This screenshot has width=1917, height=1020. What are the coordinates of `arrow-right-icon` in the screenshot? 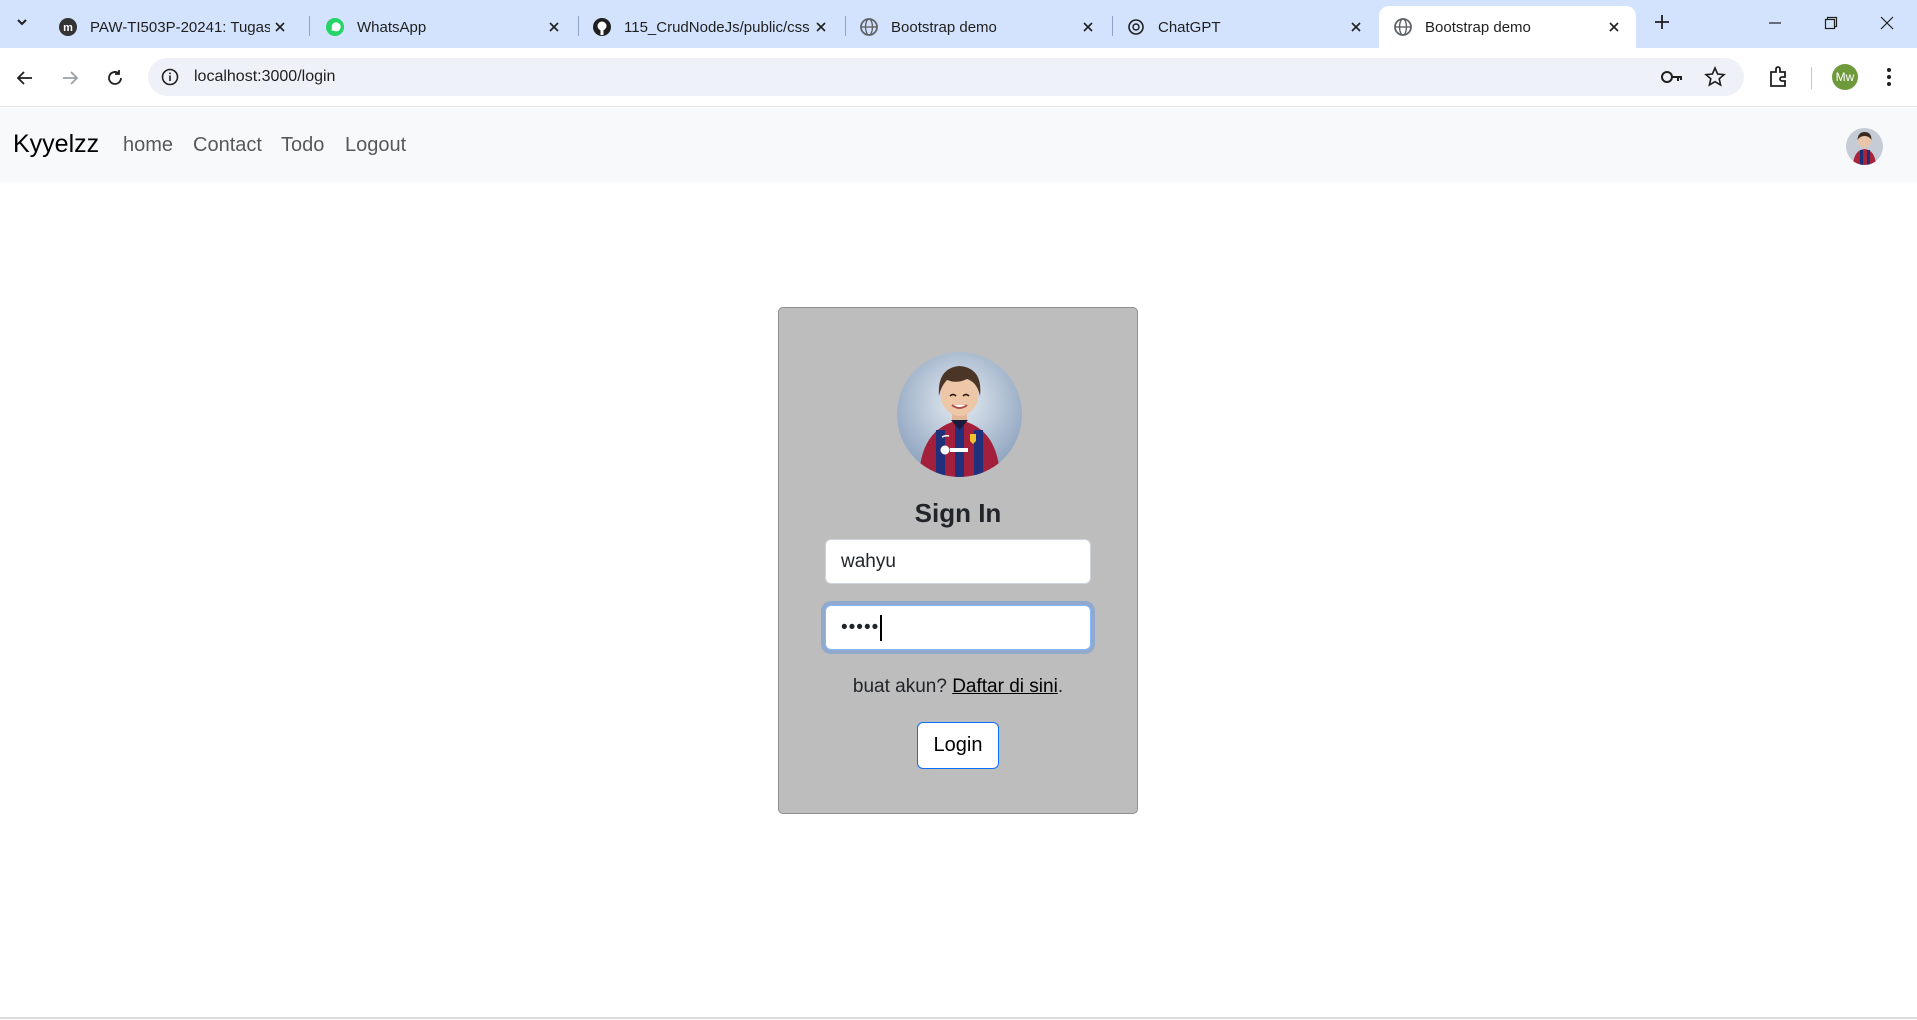 It's located at (71, 78).